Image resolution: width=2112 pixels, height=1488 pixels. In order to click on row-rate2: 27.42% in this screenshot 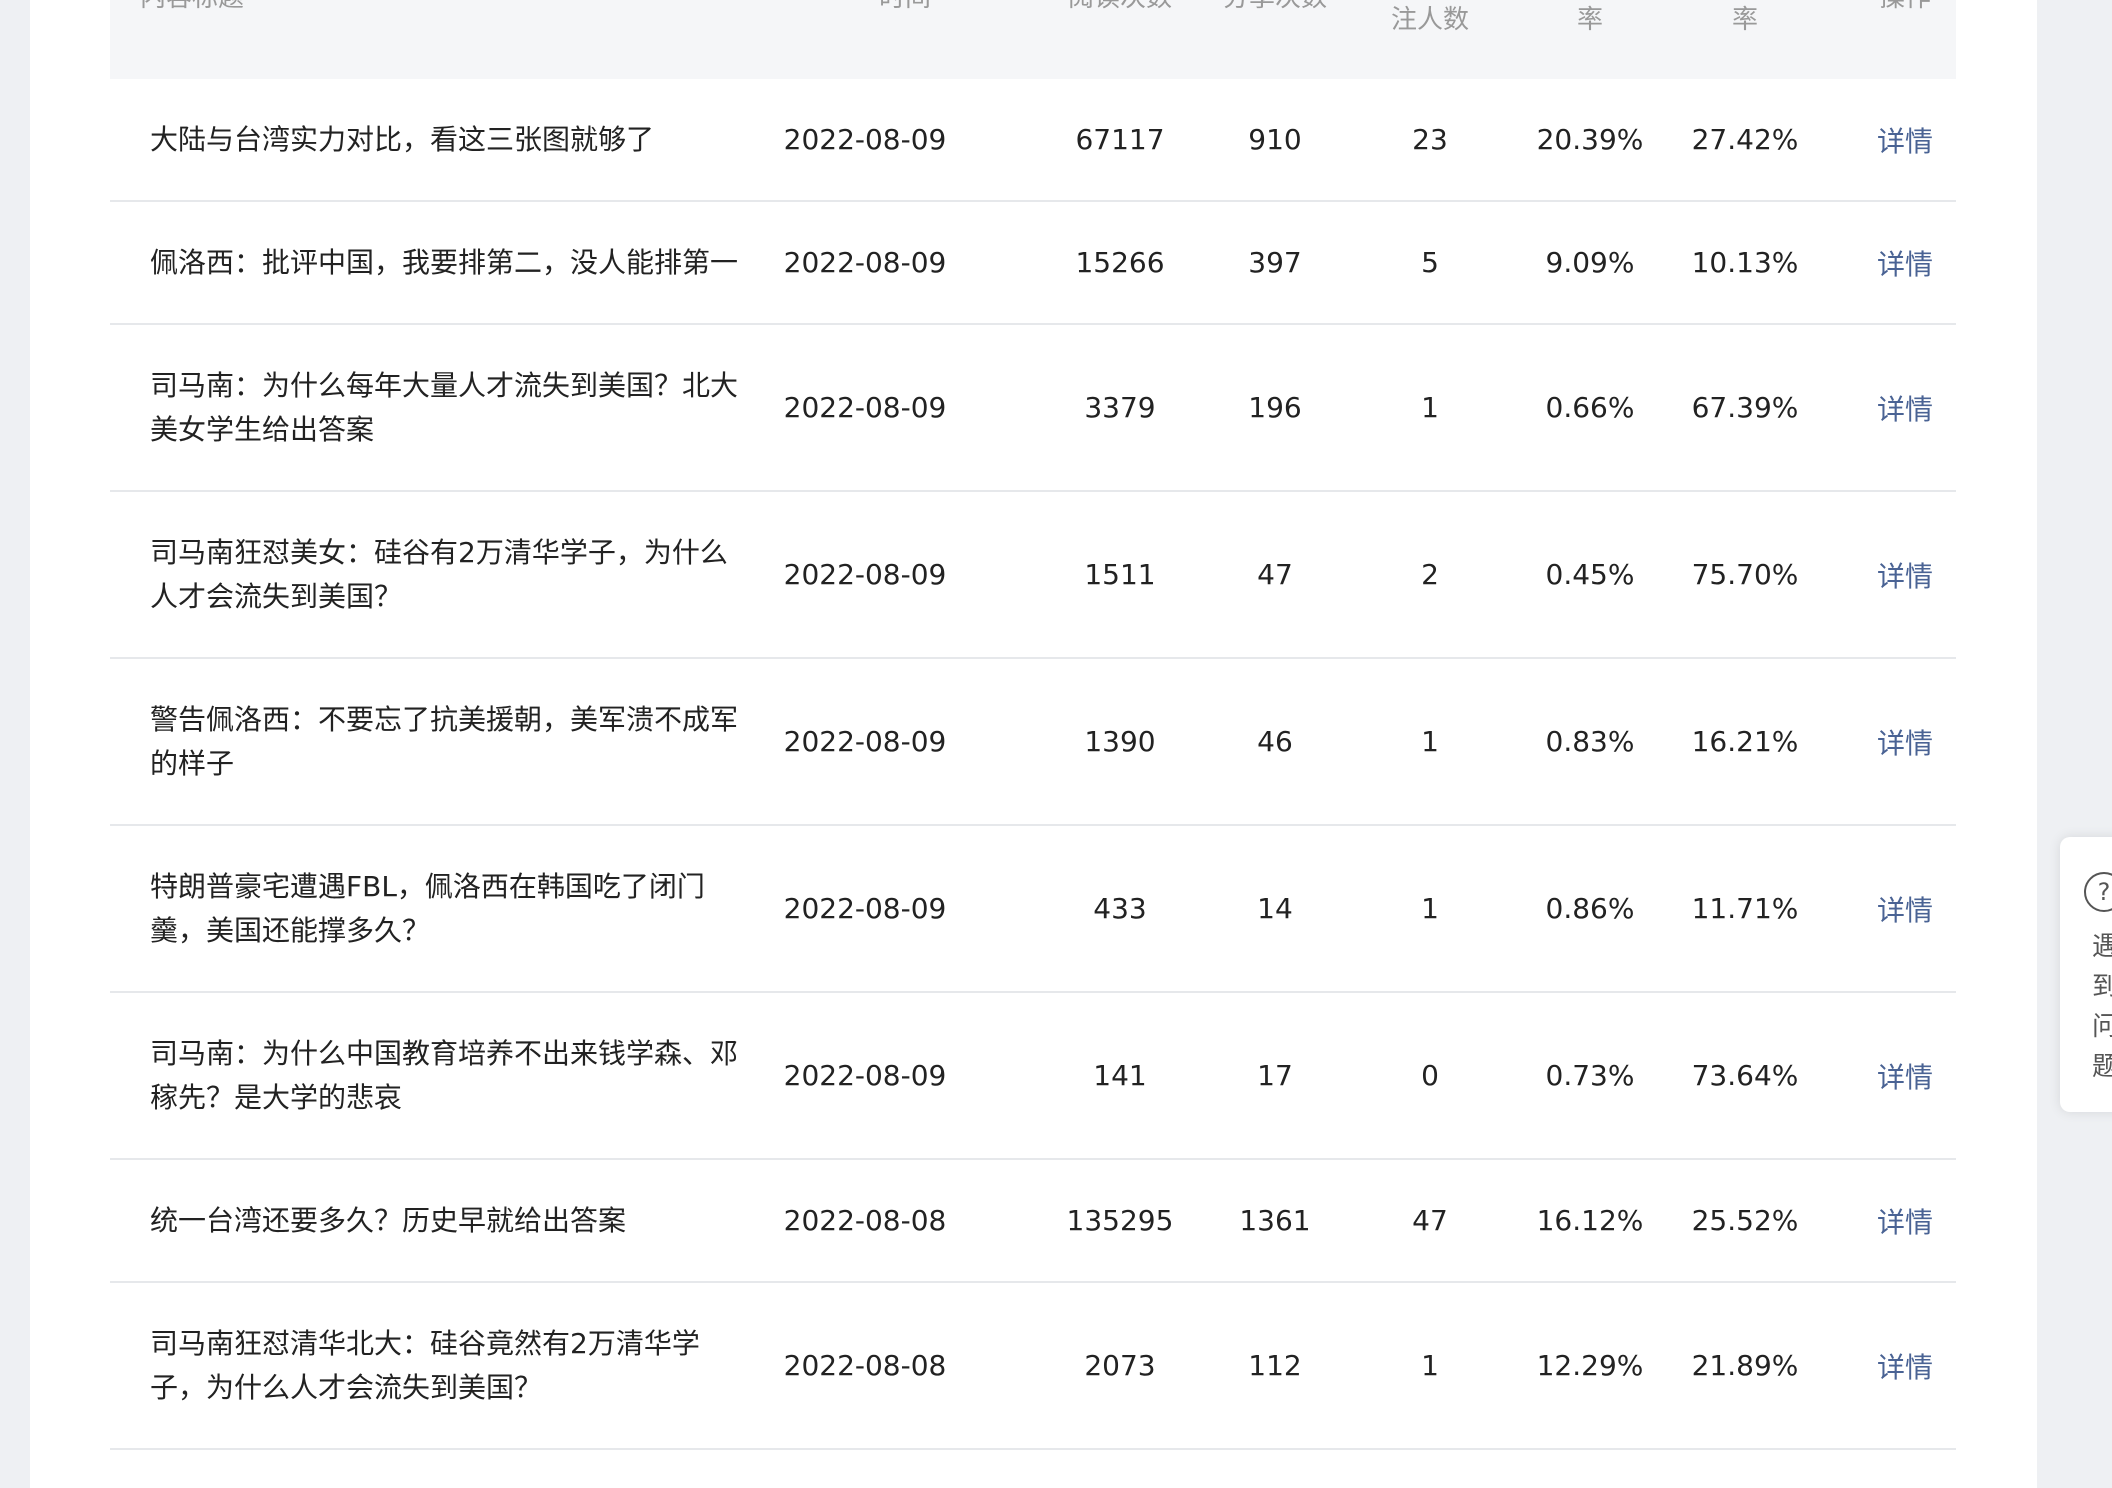, I will do `click(1745, 139)`.